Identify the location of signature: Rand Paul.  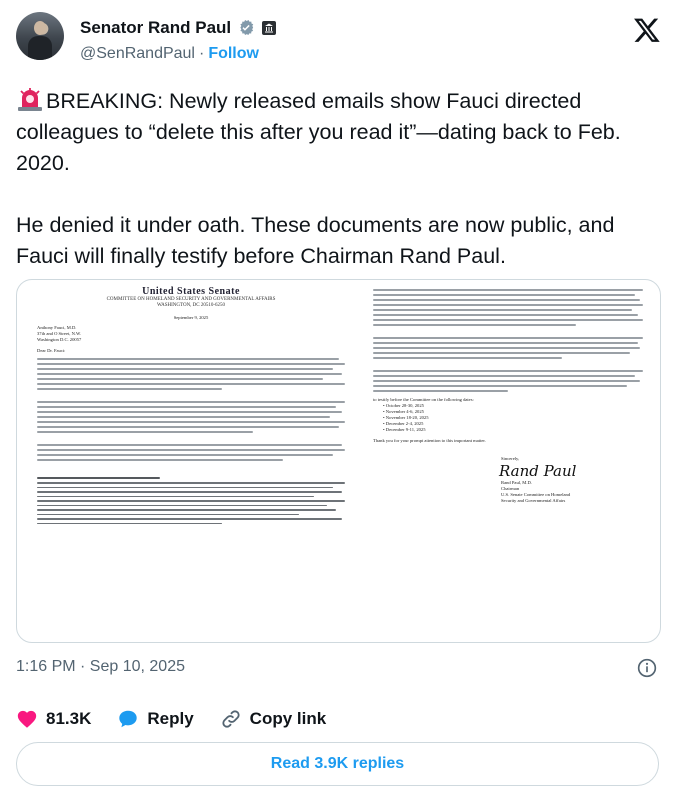
(538, 471).